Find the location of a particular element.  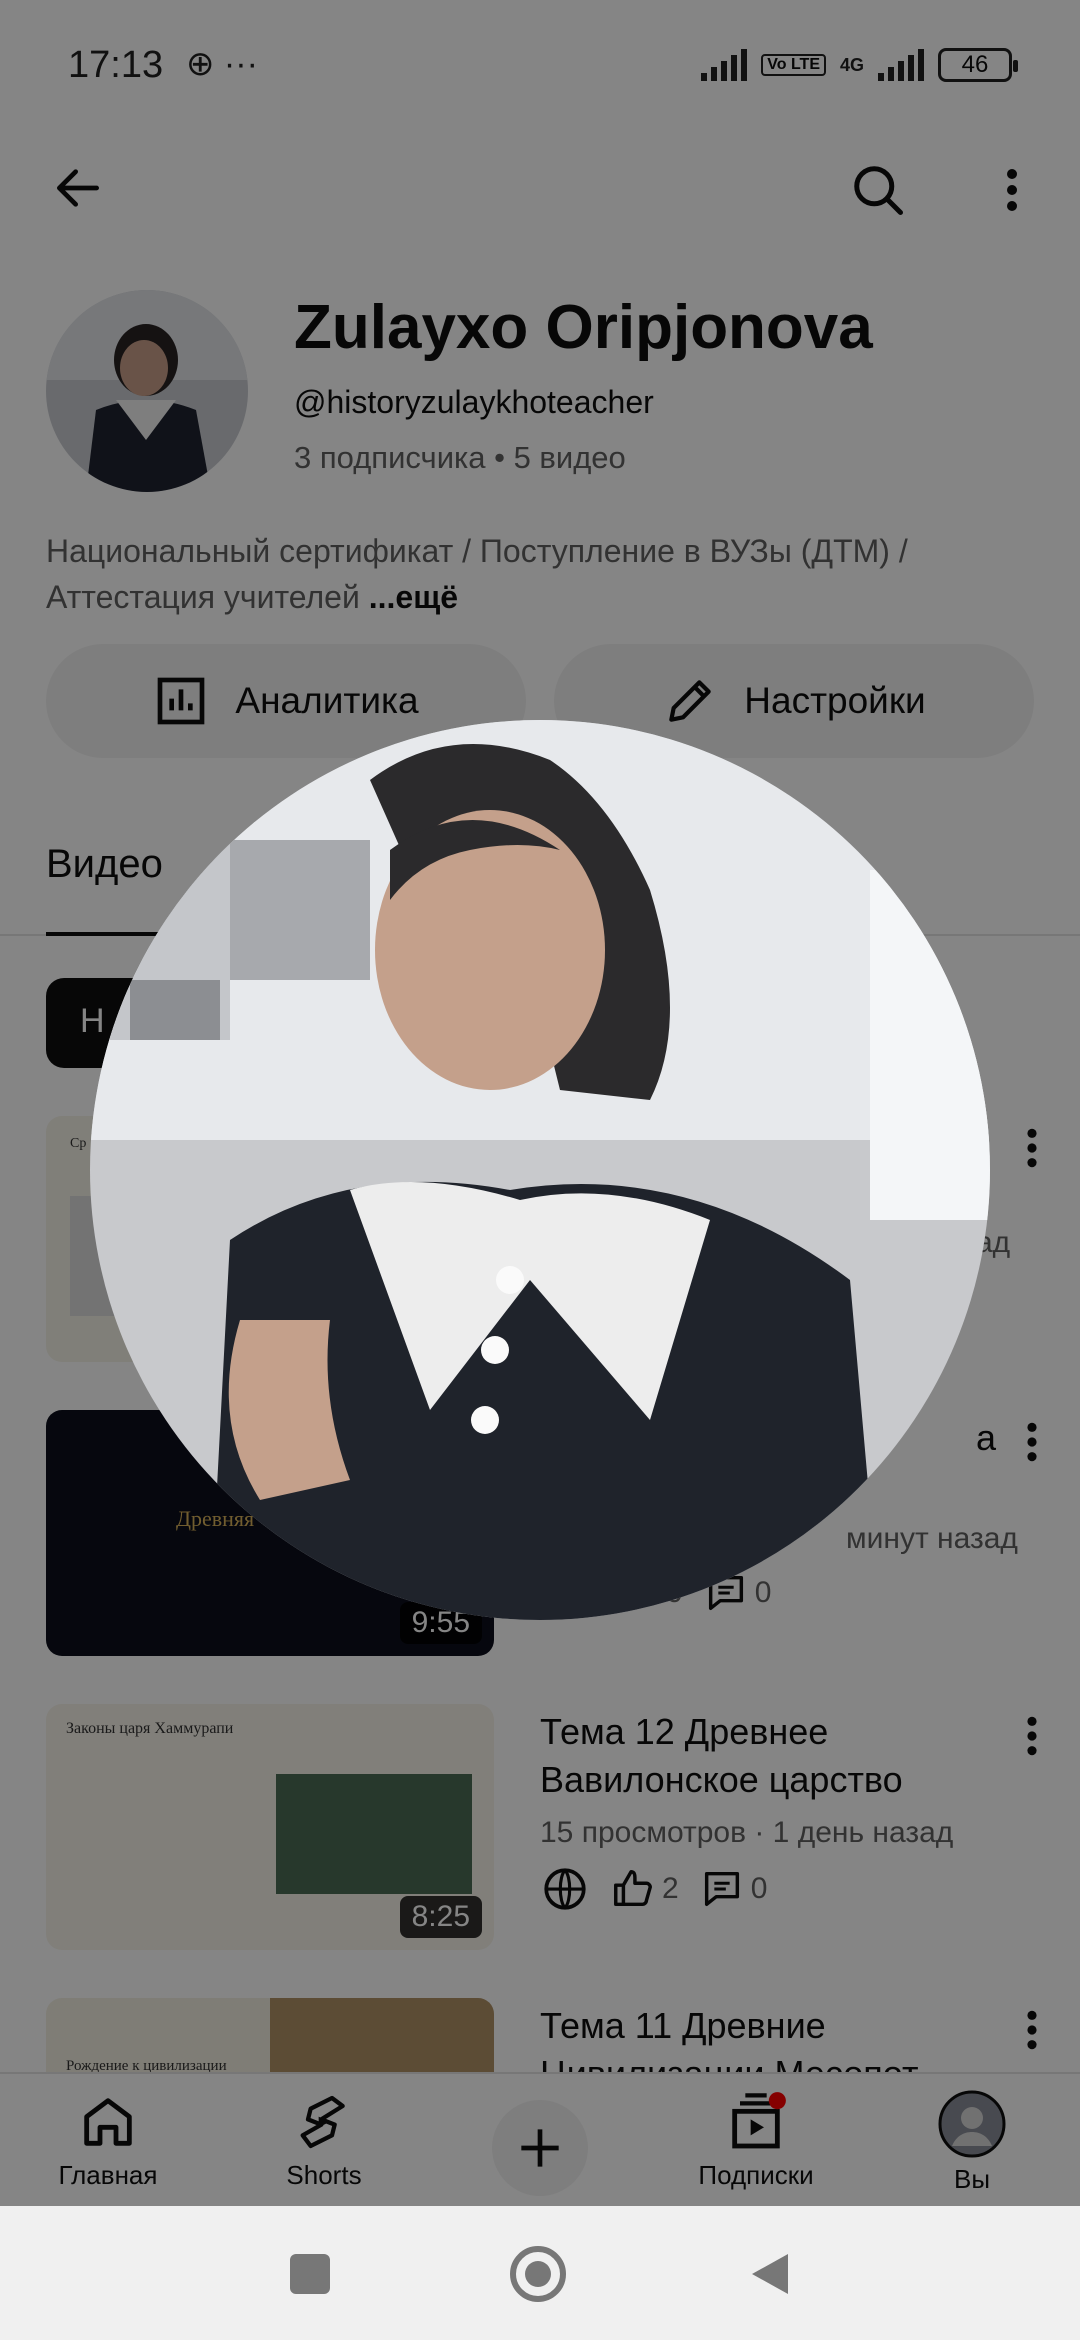

home-button-dot is located at coordinates (538, 2274).